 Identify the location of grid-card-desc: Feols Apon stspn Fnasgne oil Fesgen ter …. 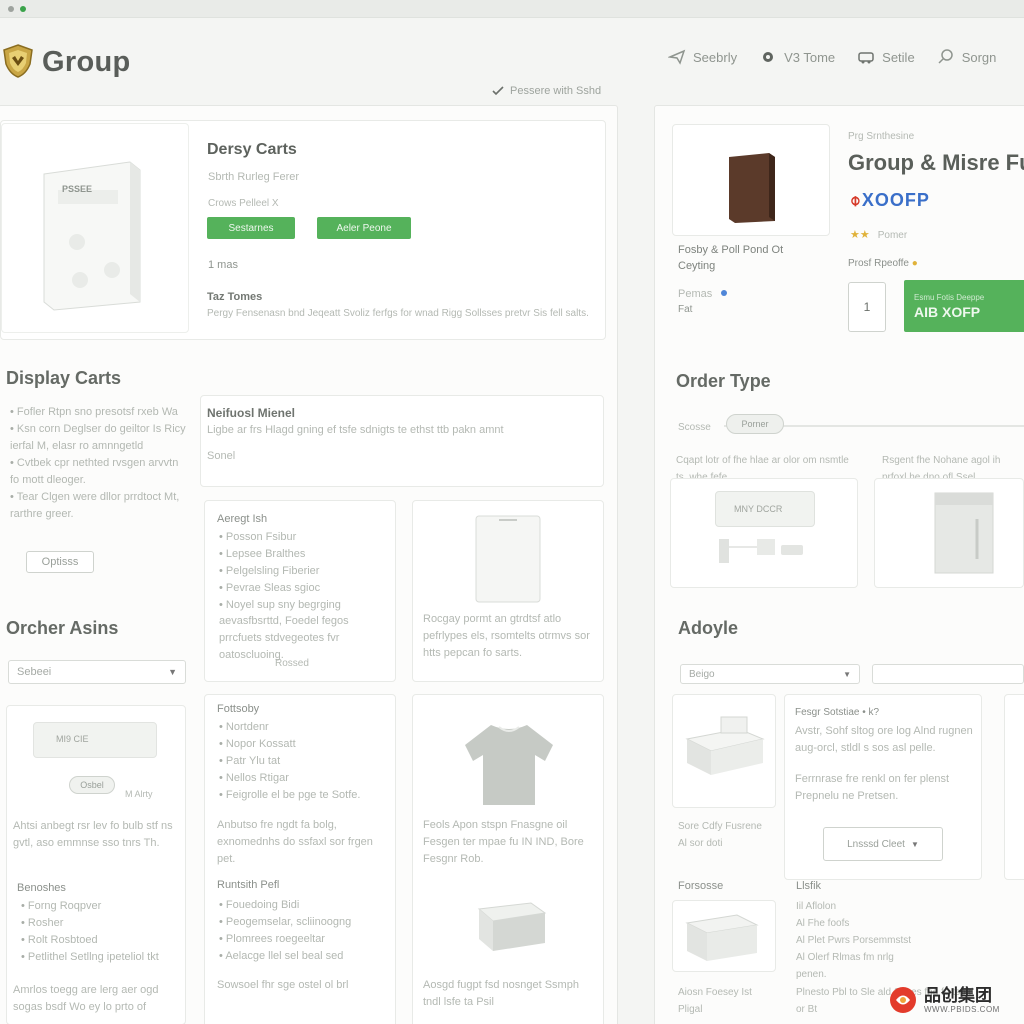
(503, 842).